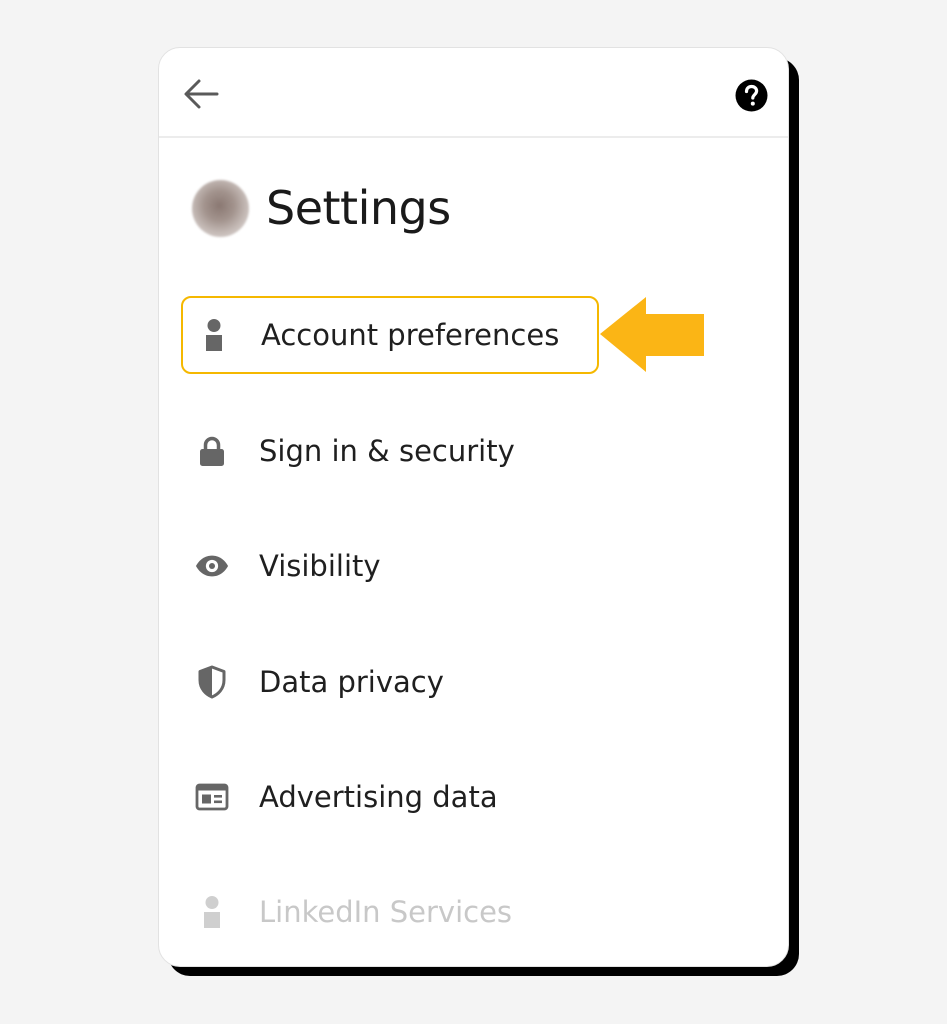 The width and height of the screenshot is (947, 1024). Describe the element at coordinates (212, 797) in the screenshot. I see `ad-card-icon` at that location.